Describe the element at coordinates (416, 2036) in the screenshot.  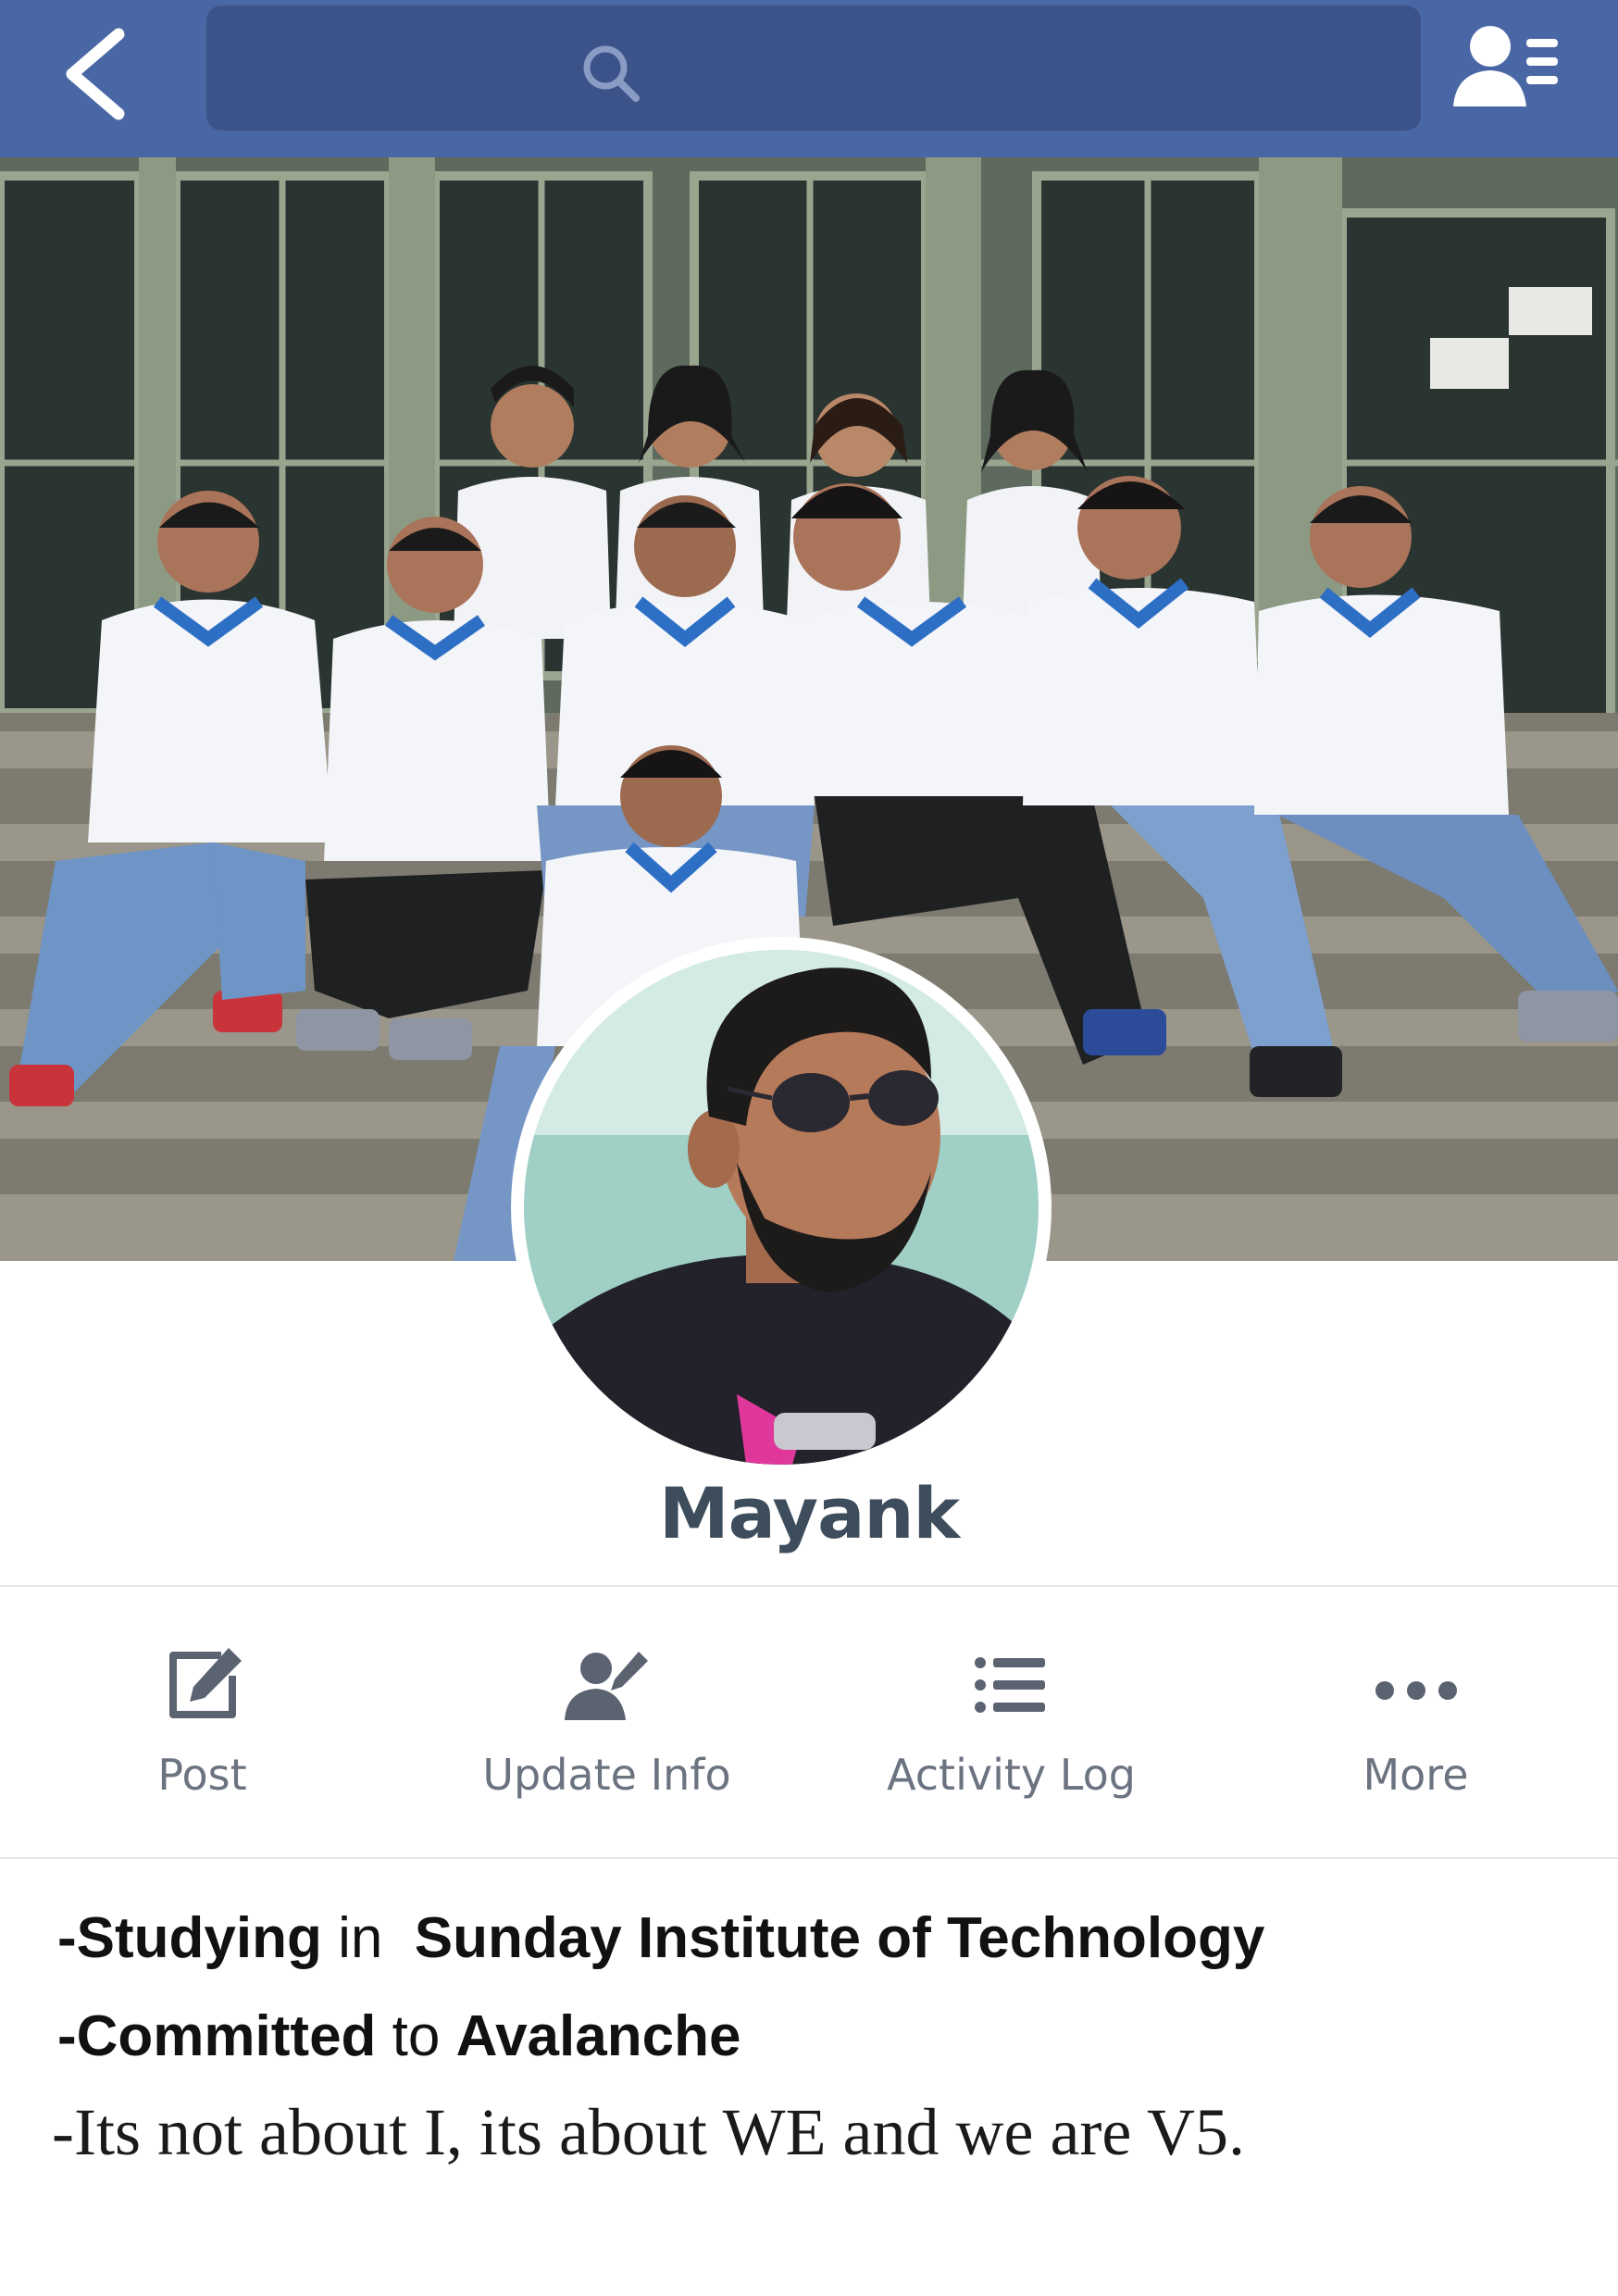
I see `bio-commitment-connector: to` at that location.